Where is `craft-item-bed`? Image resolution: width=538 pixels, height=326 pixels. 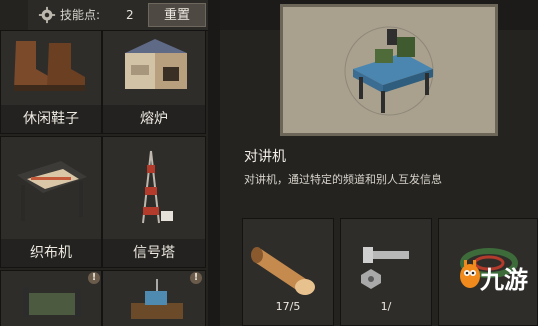
craft-item-bed is located at coordinates (51, 298).